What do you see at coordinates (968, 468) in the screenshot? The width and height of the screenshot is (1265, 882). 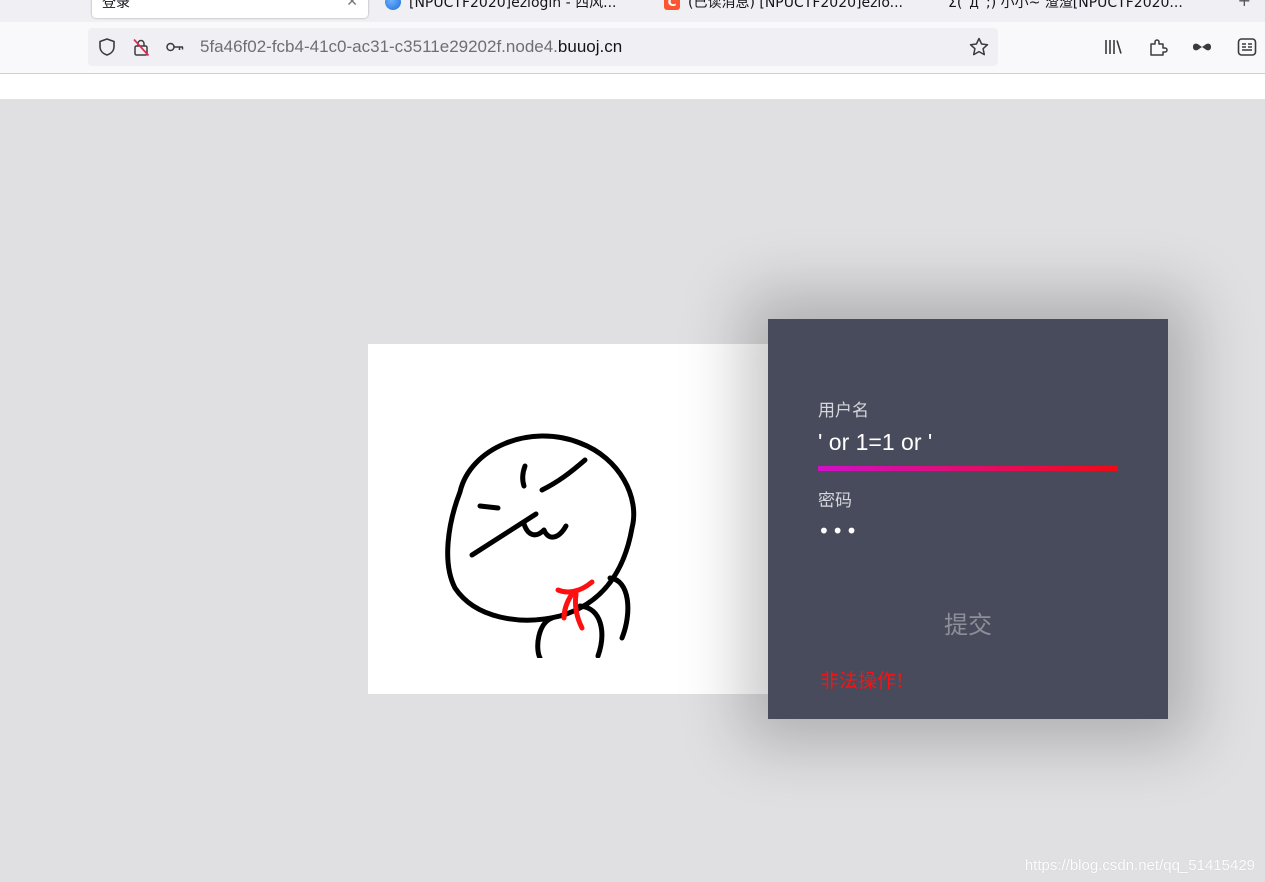 I see `username-underline` at bounding box center [968, 468].